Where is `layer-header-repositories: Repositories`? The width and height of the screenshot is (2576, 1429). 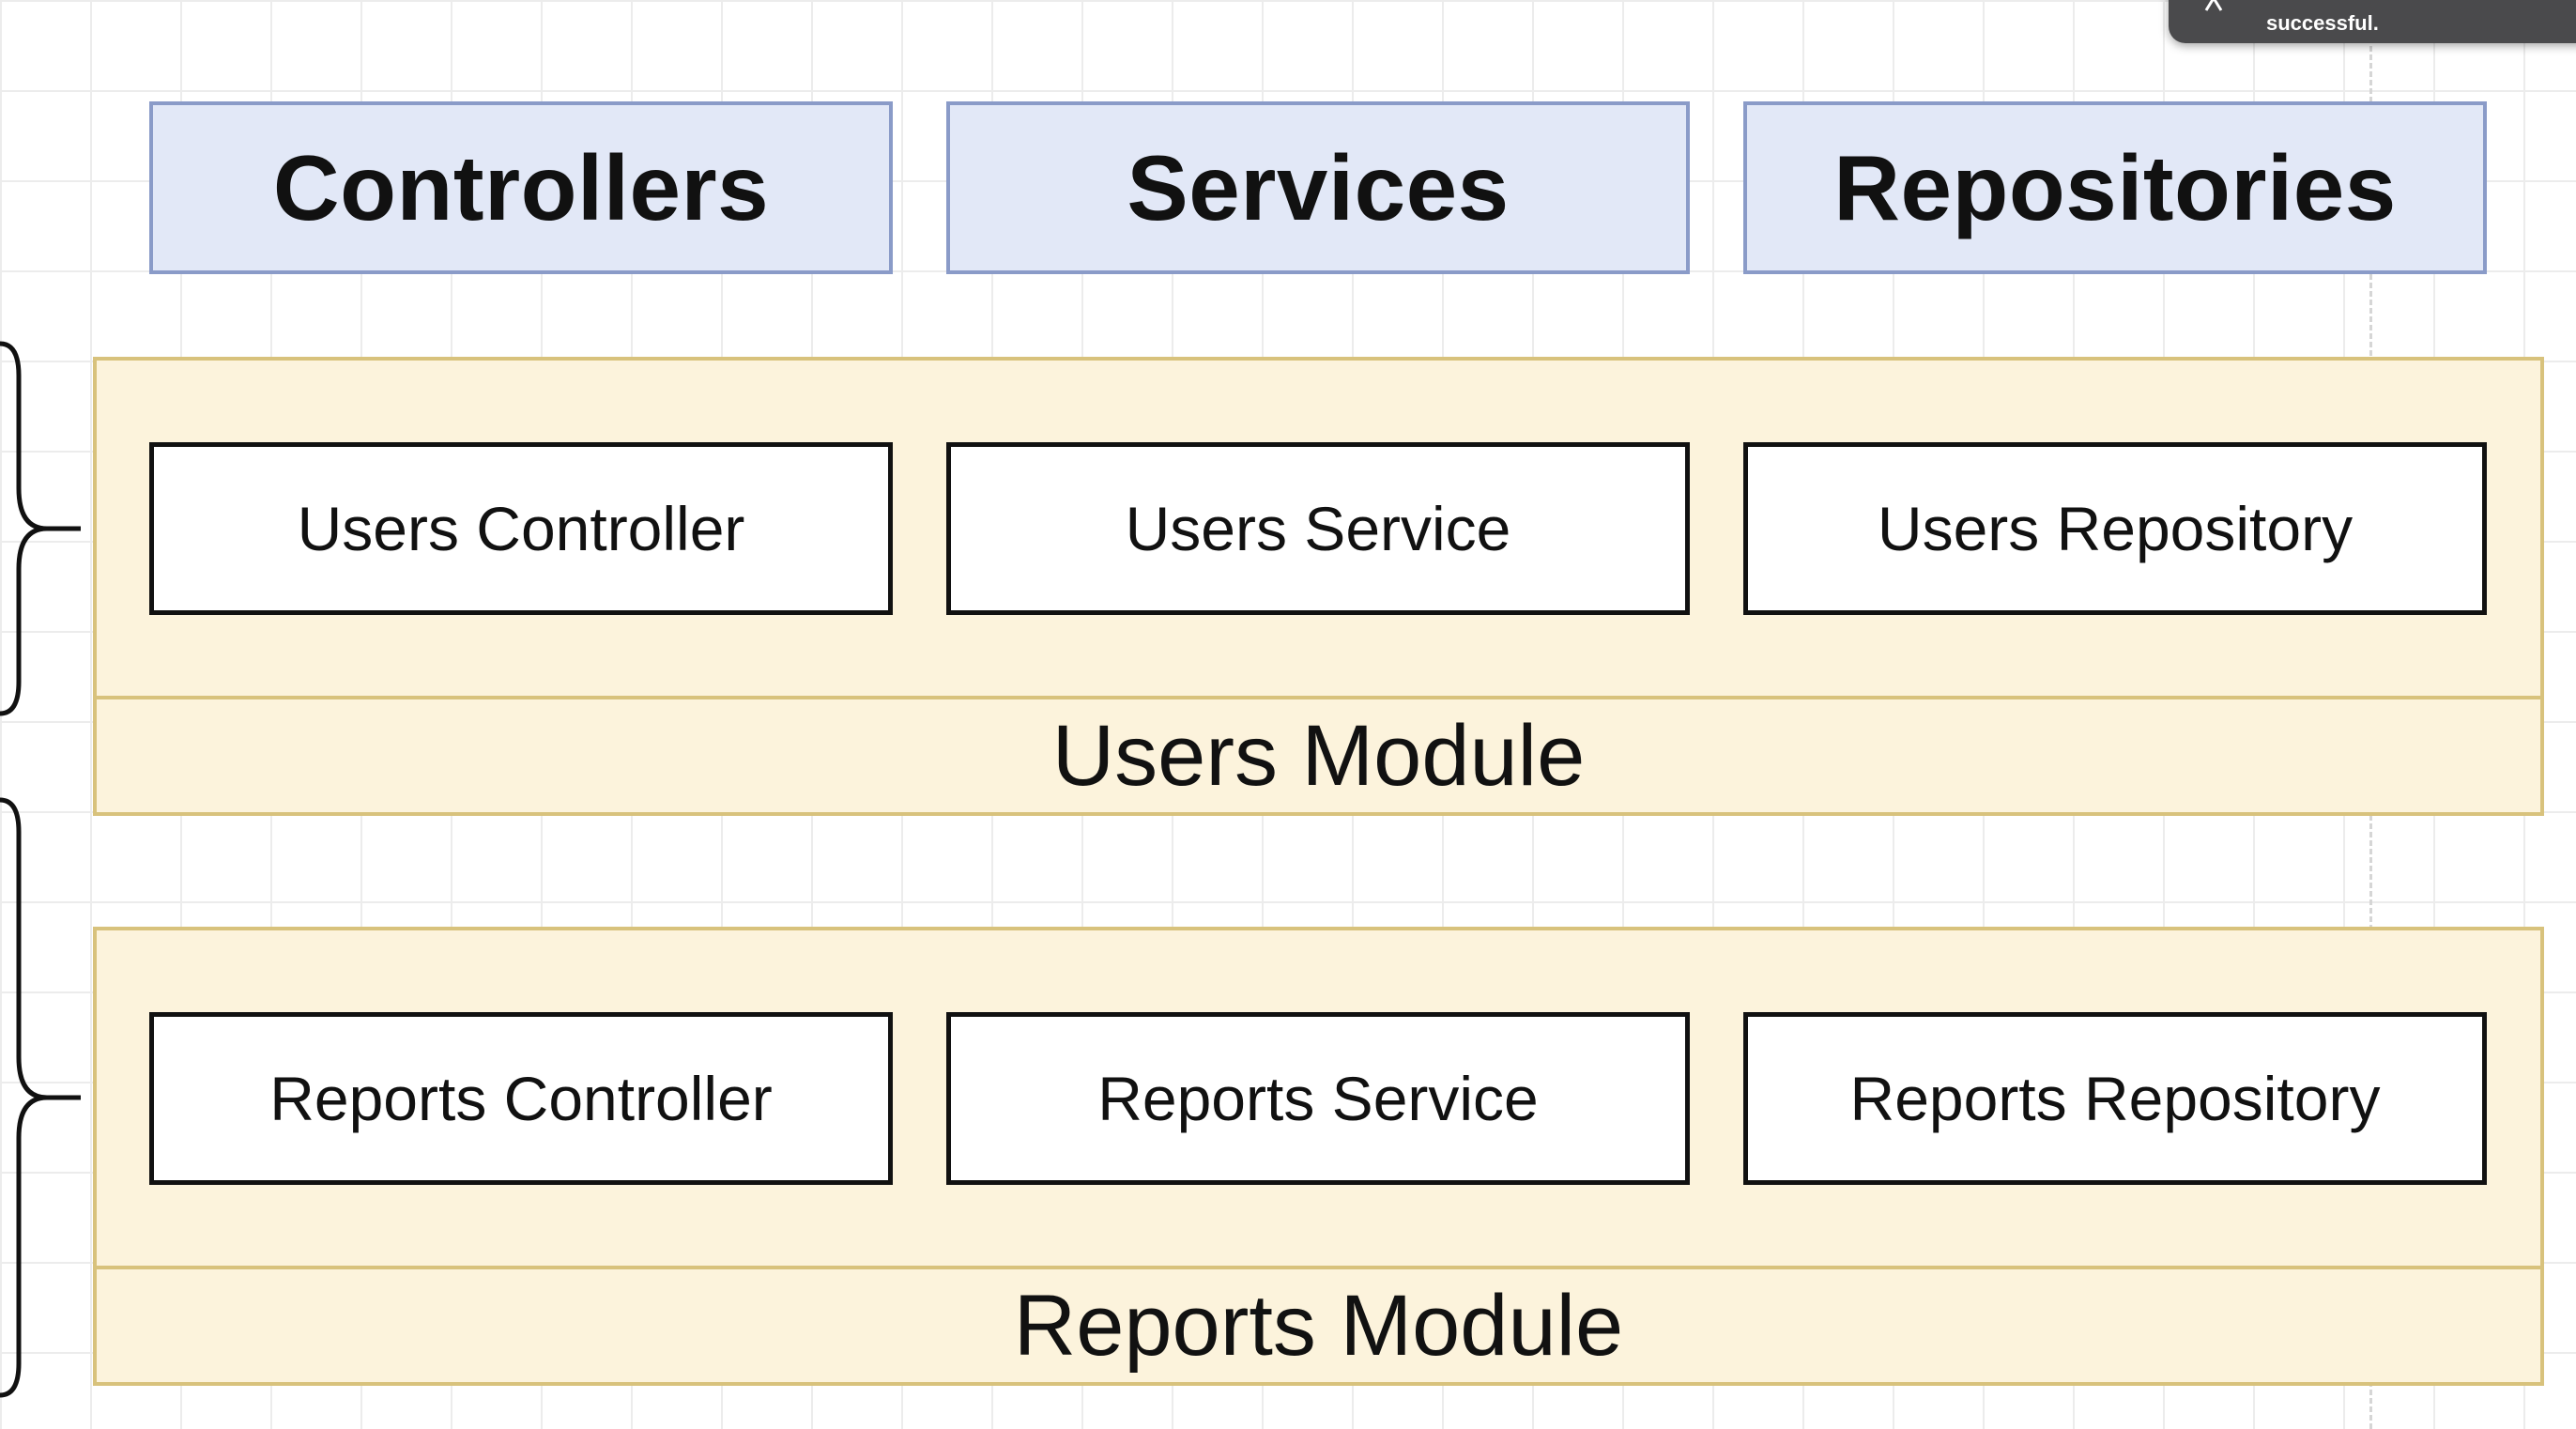
layer-header-repositories: Repositories is located at coordinates (2115, 187).